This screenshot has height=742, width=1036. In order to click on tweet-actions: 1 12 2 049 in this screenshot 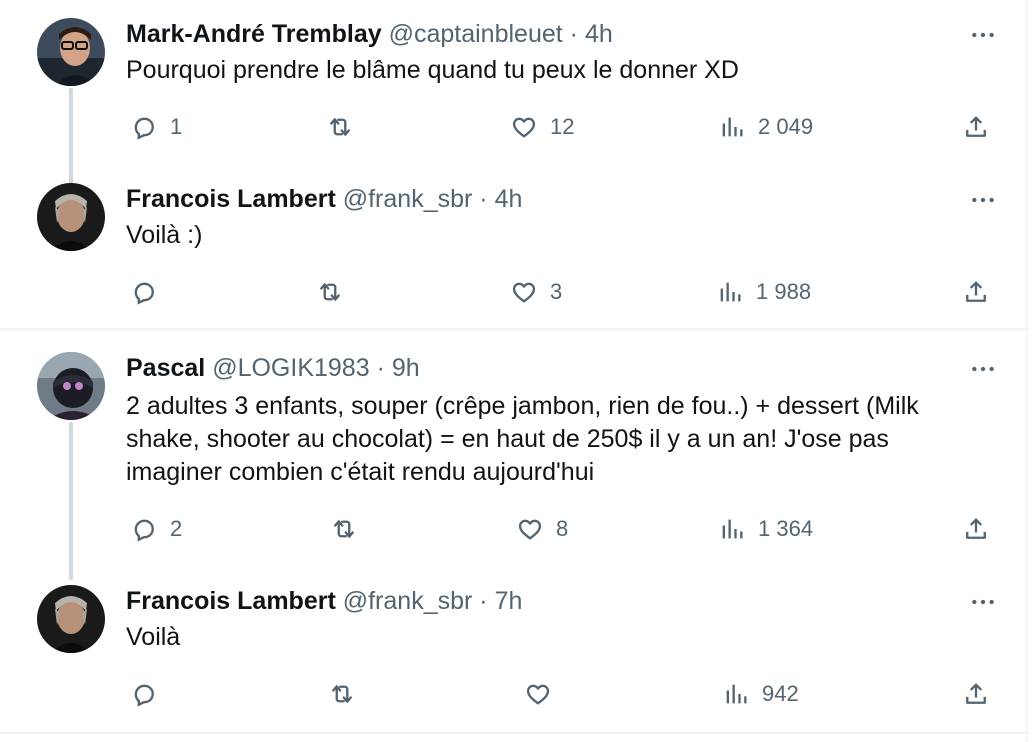, I will do `click(561, 127)`.